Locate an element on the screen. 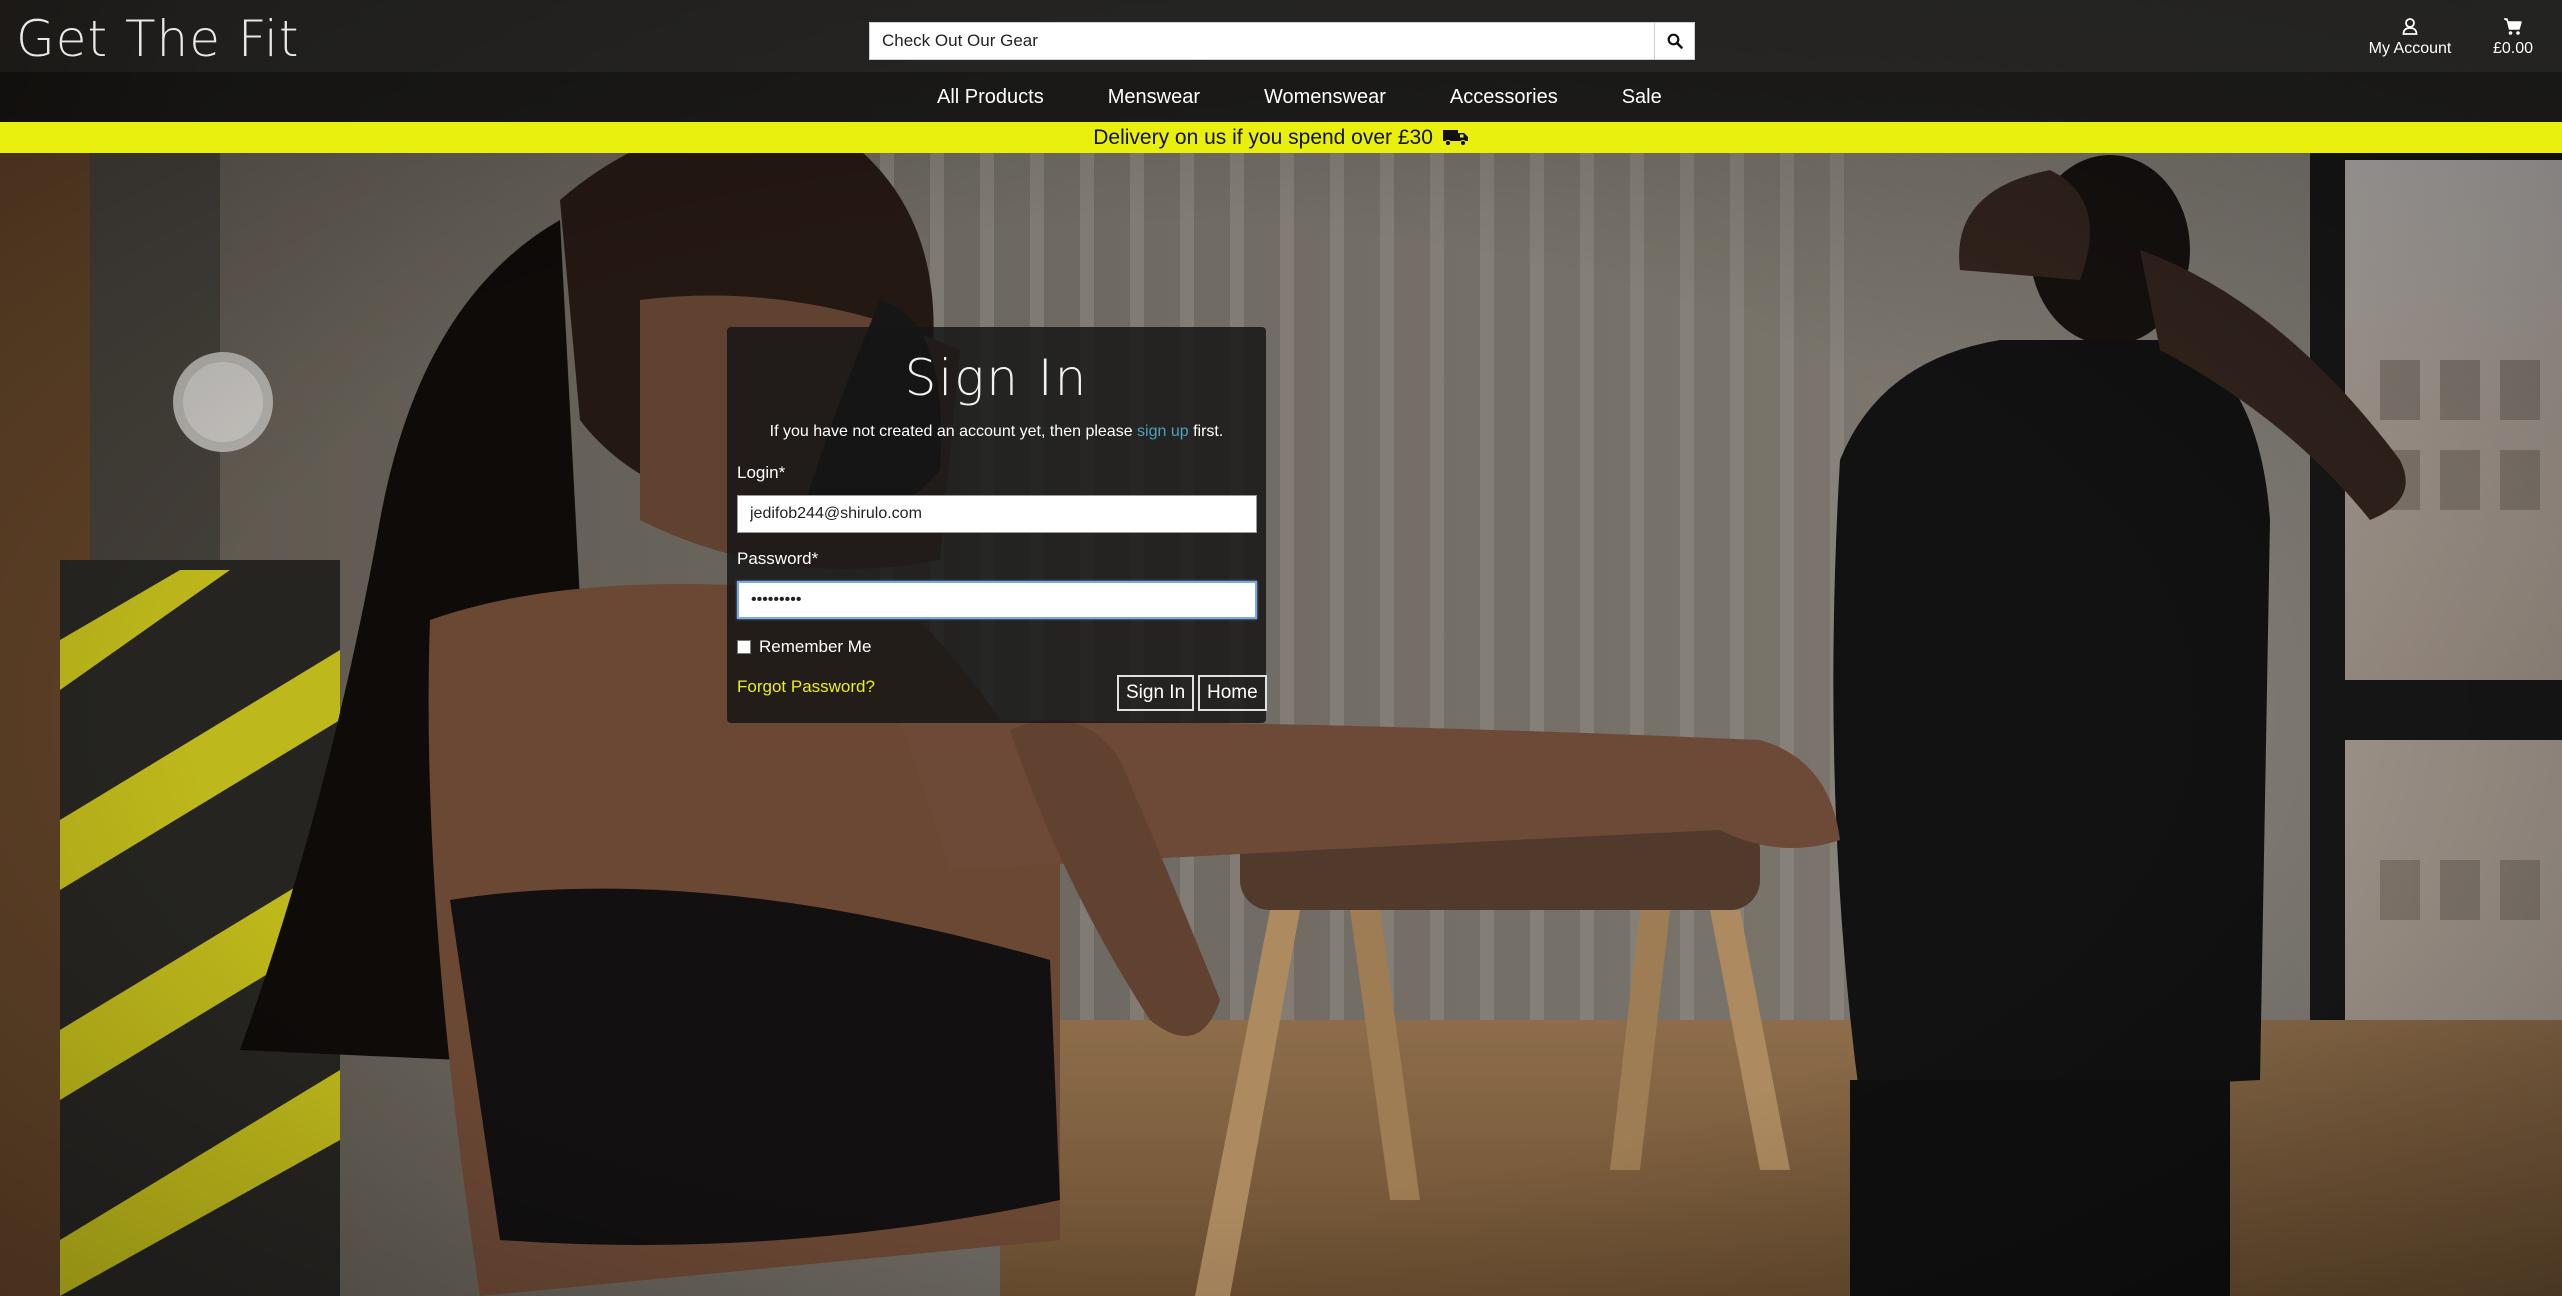 This screenshot has height=1296, width=2562. truck-icon is located at coordinates (1455, 138).